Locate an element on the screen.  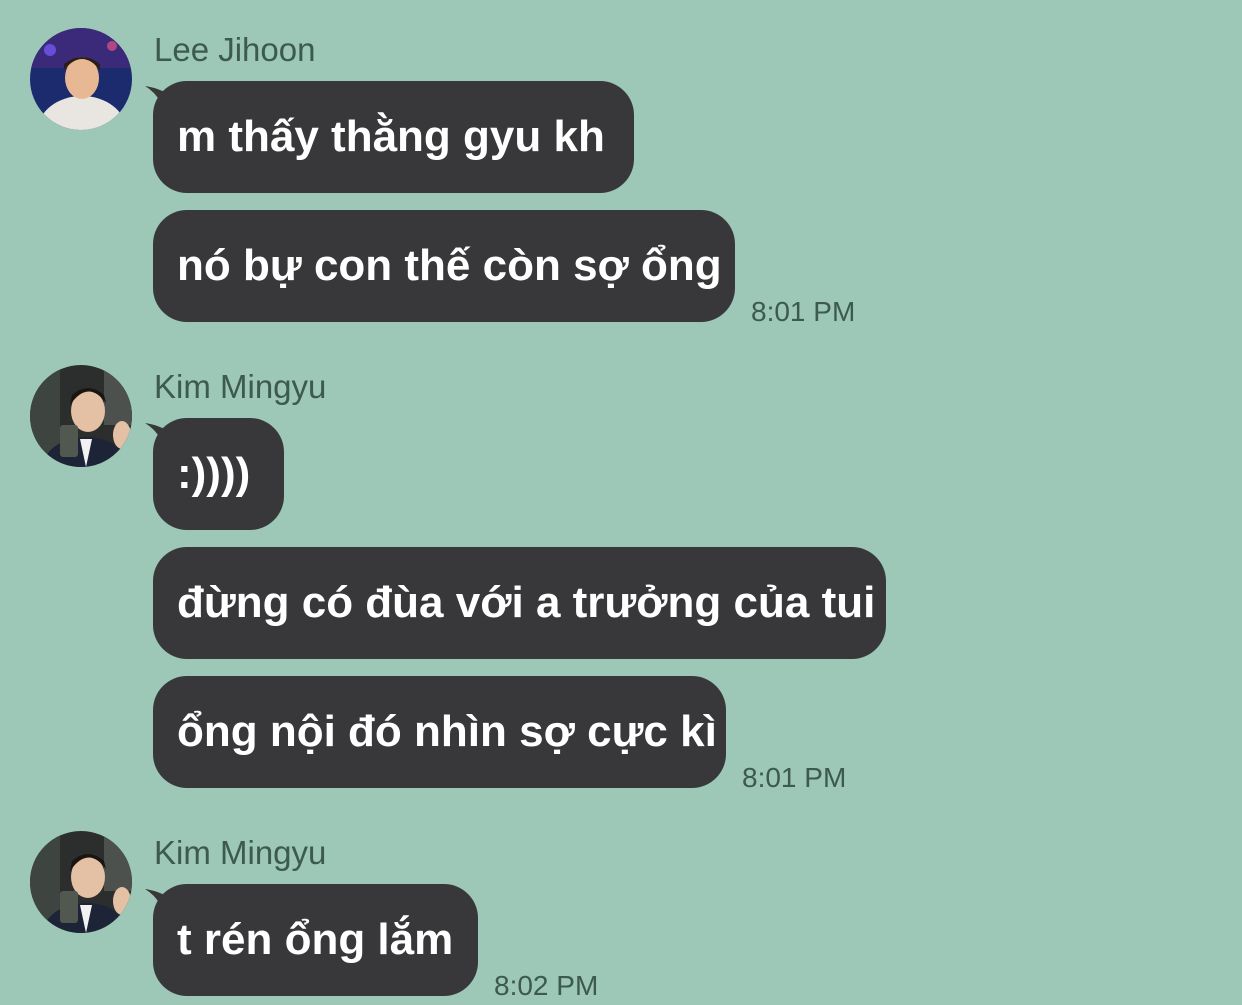
message-bubble: t rén ổng lắm is located at coordinates (315, 940).